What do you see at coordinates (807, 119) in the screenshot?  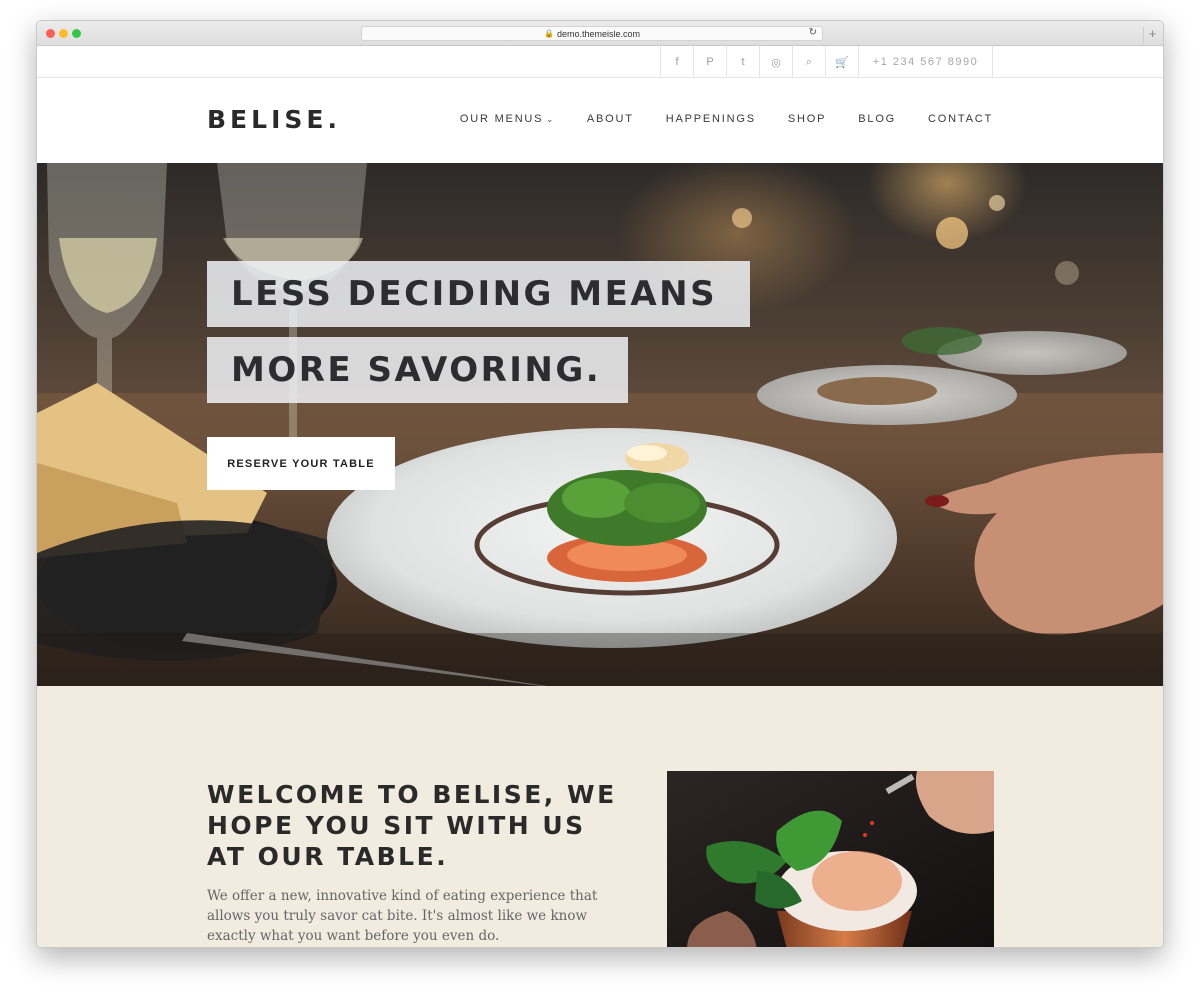 I see `nav-item-shop: SHOP` at bounding box center [807, 119].